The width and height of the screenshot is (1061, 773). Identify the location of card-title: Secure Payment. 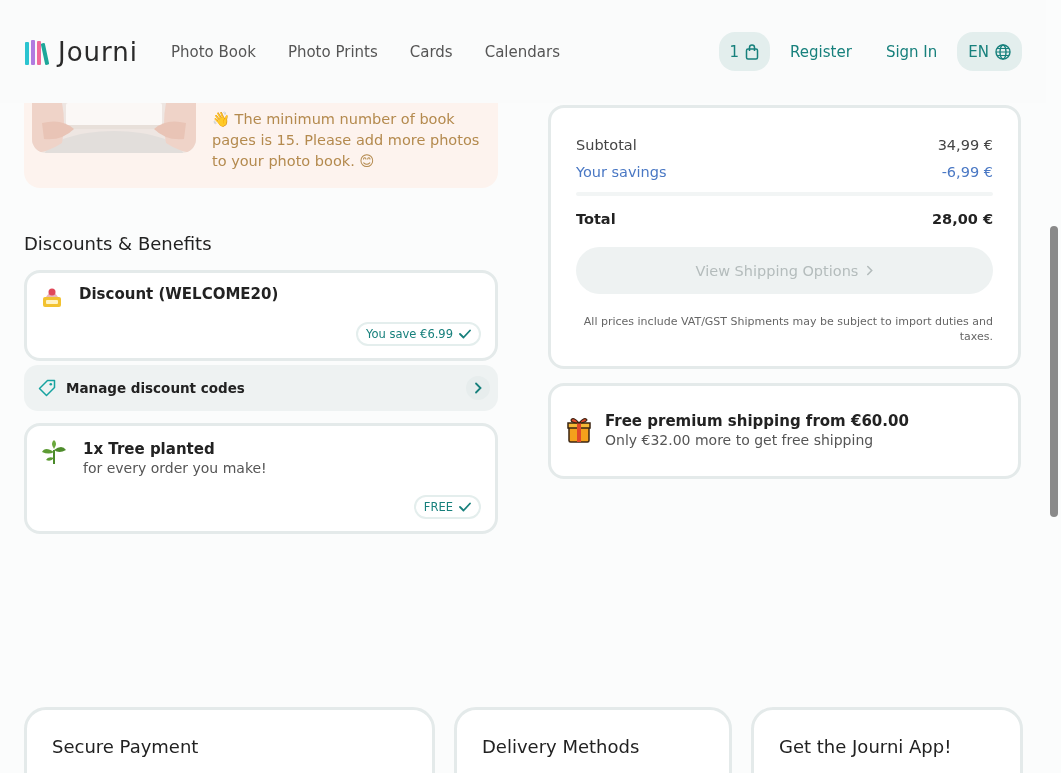
(126, 746).